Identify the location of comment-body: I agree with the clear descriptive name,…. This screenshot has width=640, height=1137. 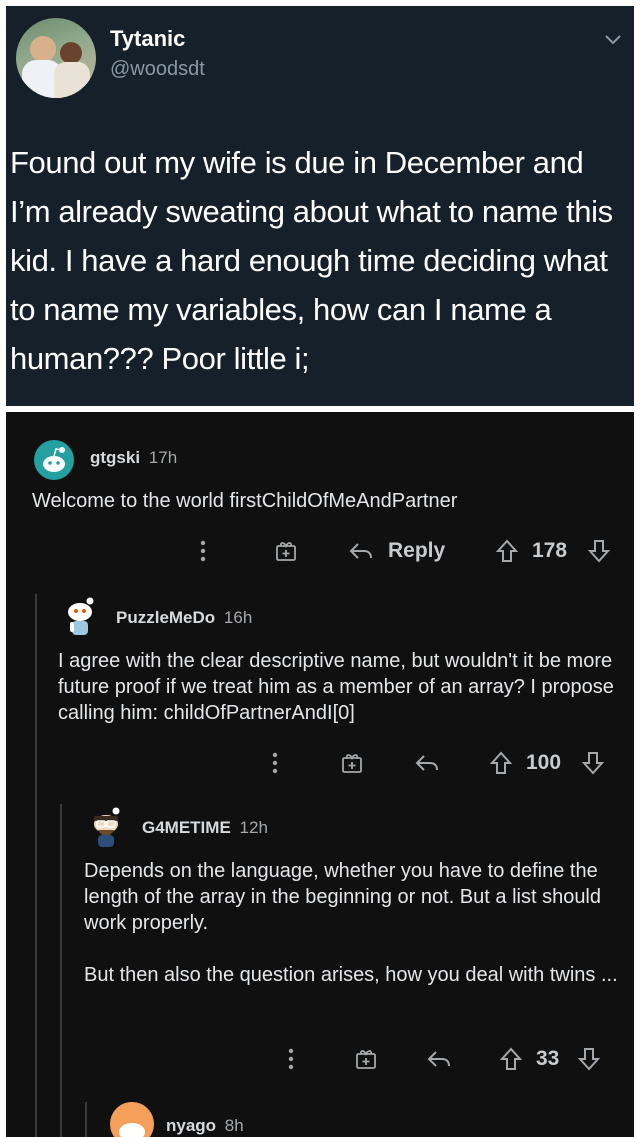
(336, 687).